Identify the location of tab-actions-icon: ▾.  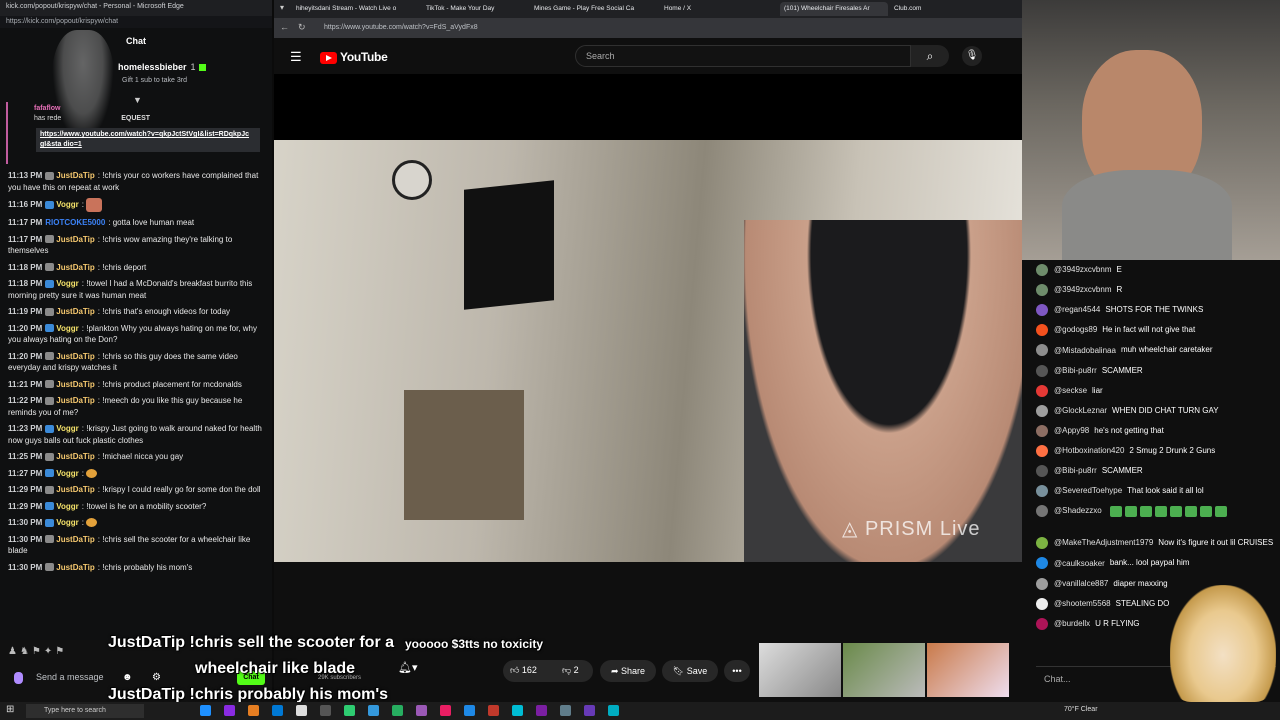
(282, 7).